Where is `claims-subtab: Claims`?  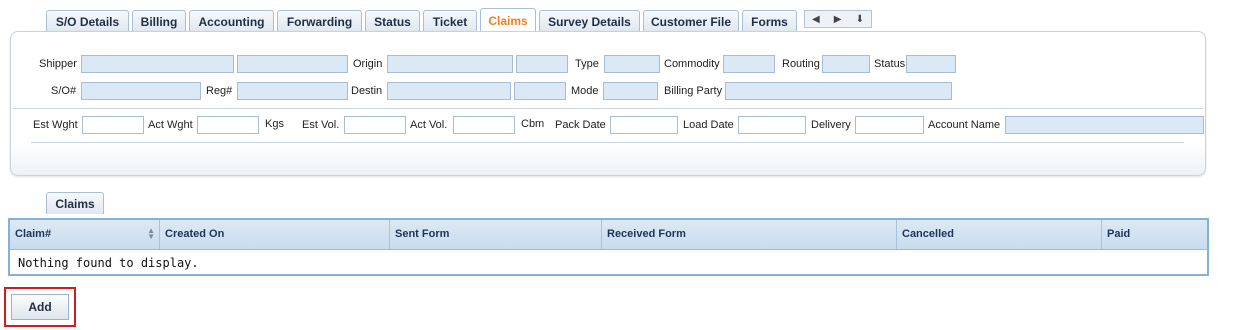 claims-subtab: Claims is located at coordinates (75, 203).